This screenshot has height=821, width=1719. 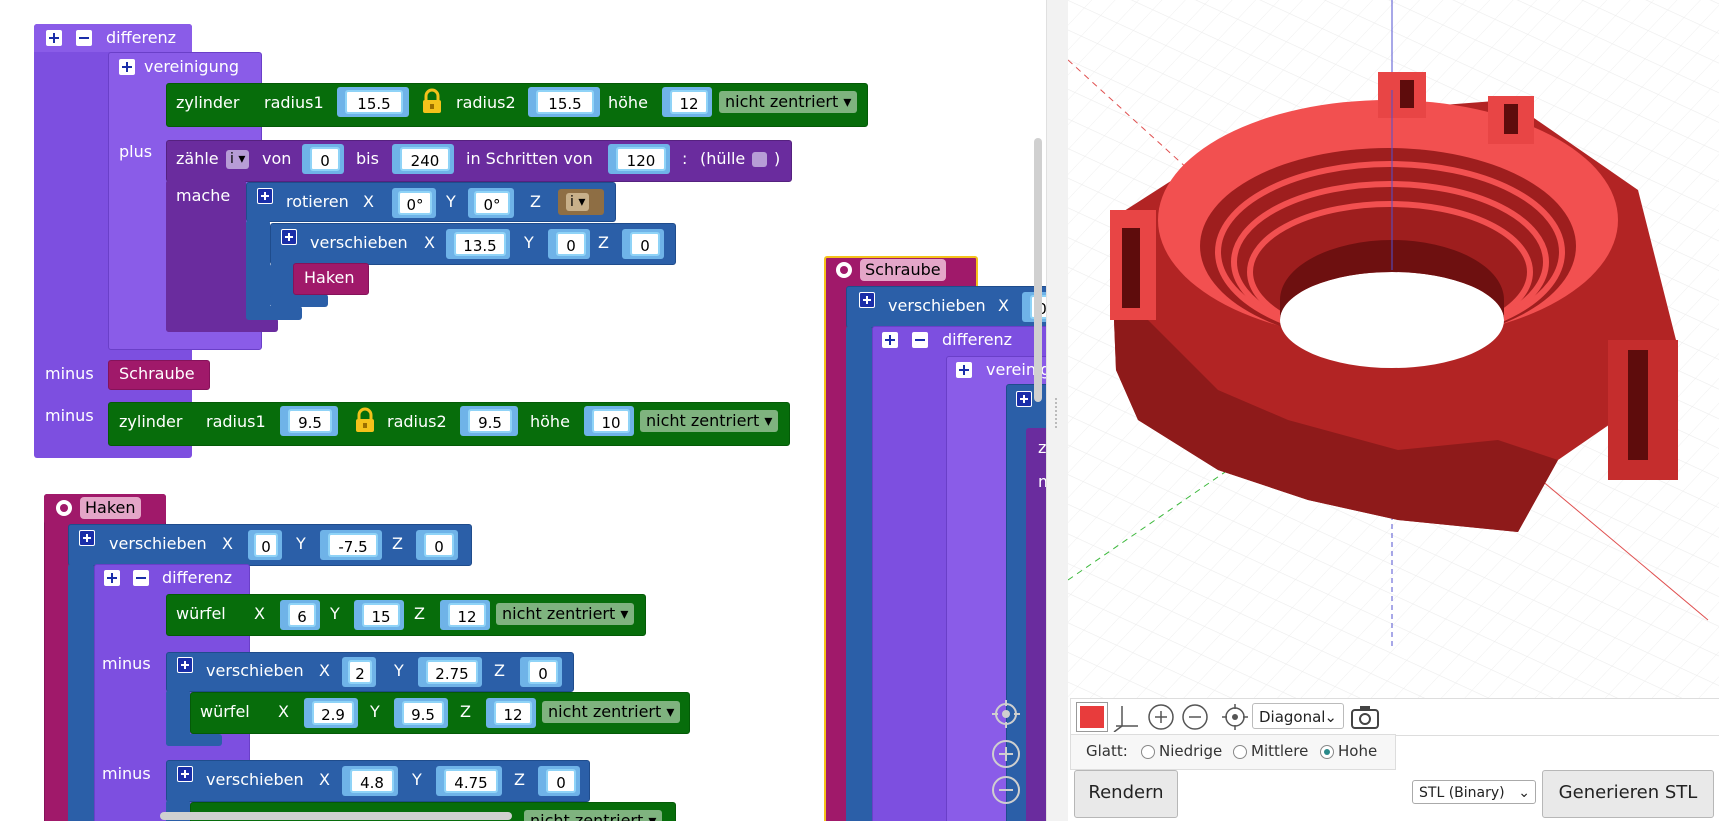 I want to click on radius1-input: 15.5, so click(x=374, y=102).